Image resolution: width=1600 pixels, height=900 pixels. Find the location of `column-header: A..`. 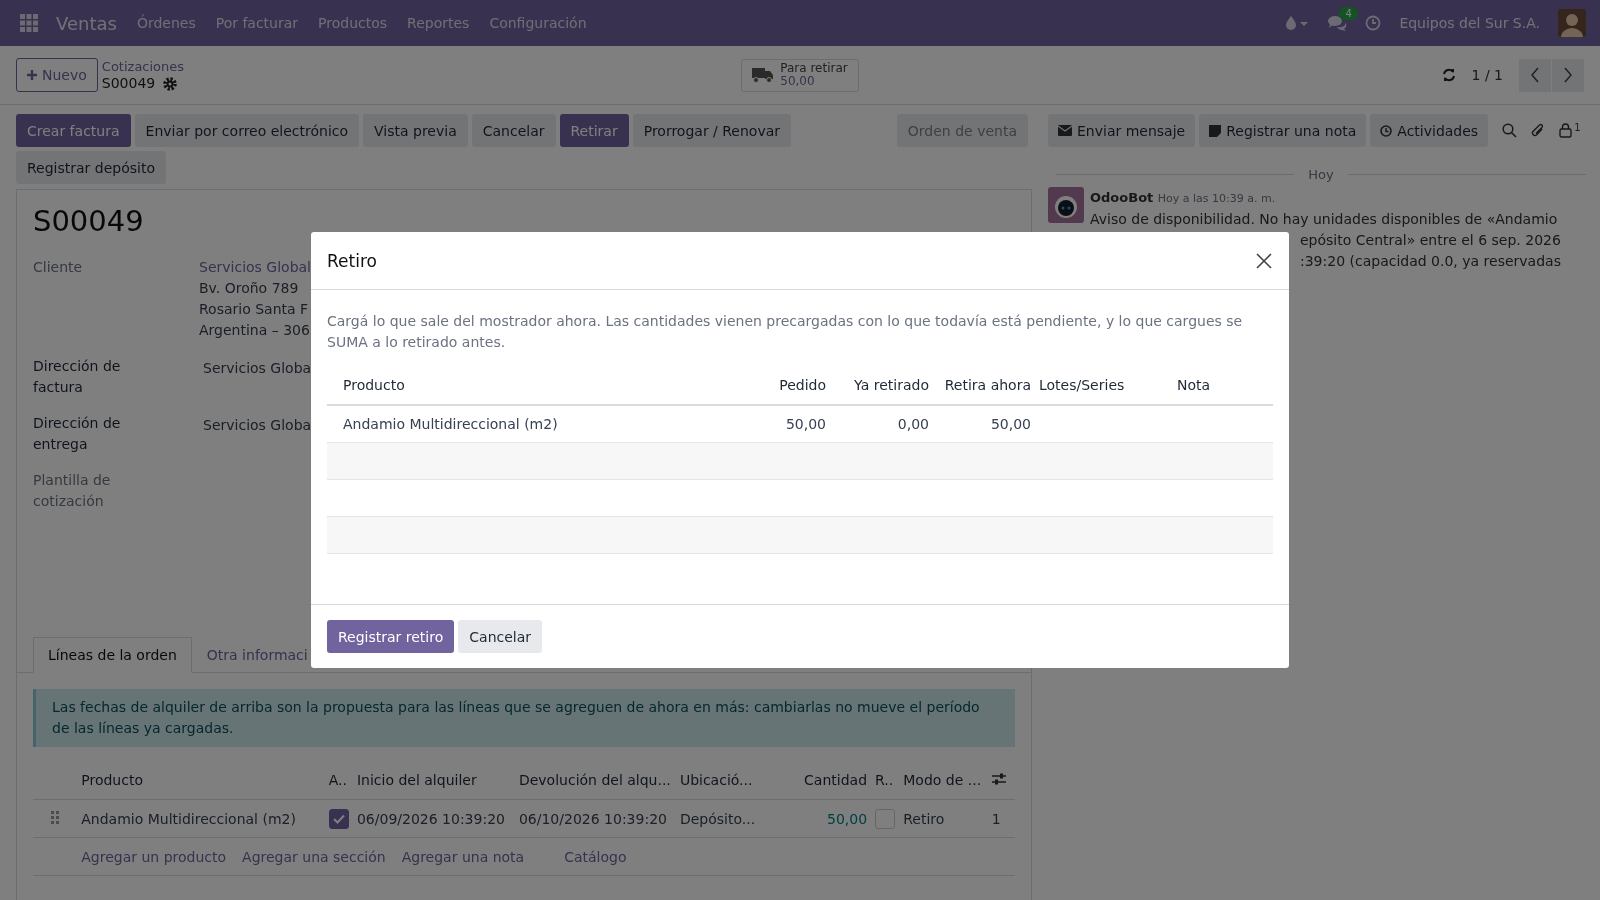

column-header: A.. is located at coordinates (338, 780).